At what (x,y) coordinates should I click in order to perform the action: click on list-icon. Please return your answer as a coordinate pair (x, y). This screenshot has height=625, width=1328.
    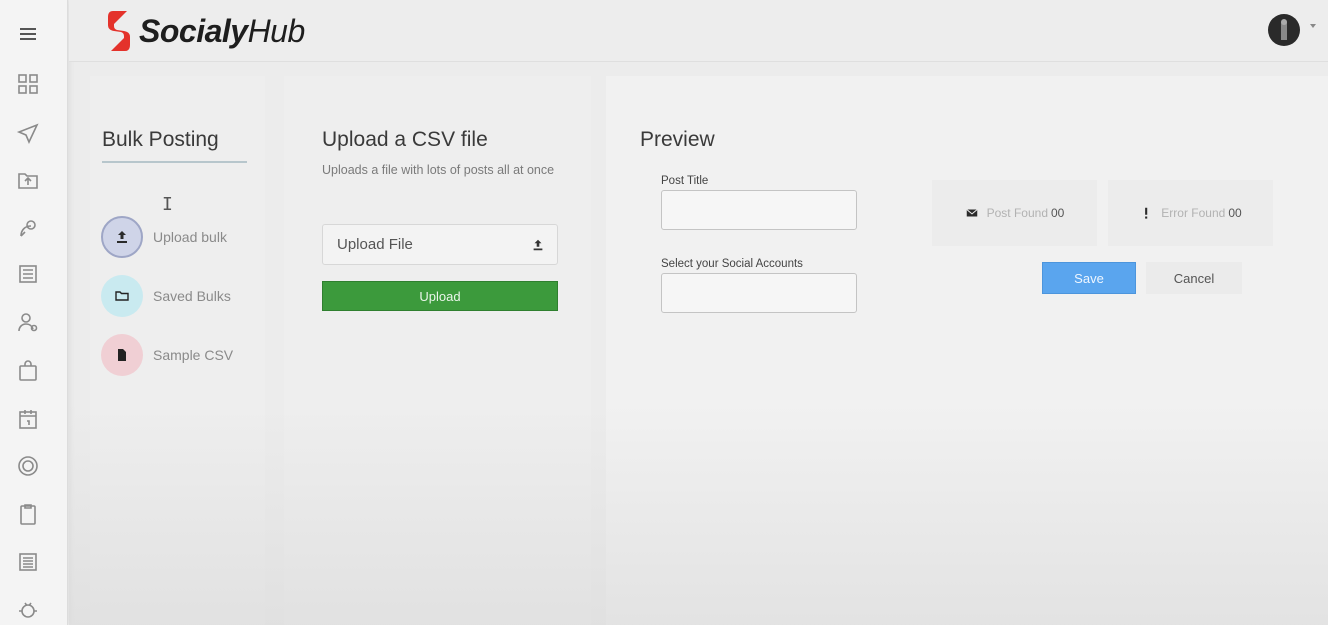
    Looking at the image, I should click on (28, 274).